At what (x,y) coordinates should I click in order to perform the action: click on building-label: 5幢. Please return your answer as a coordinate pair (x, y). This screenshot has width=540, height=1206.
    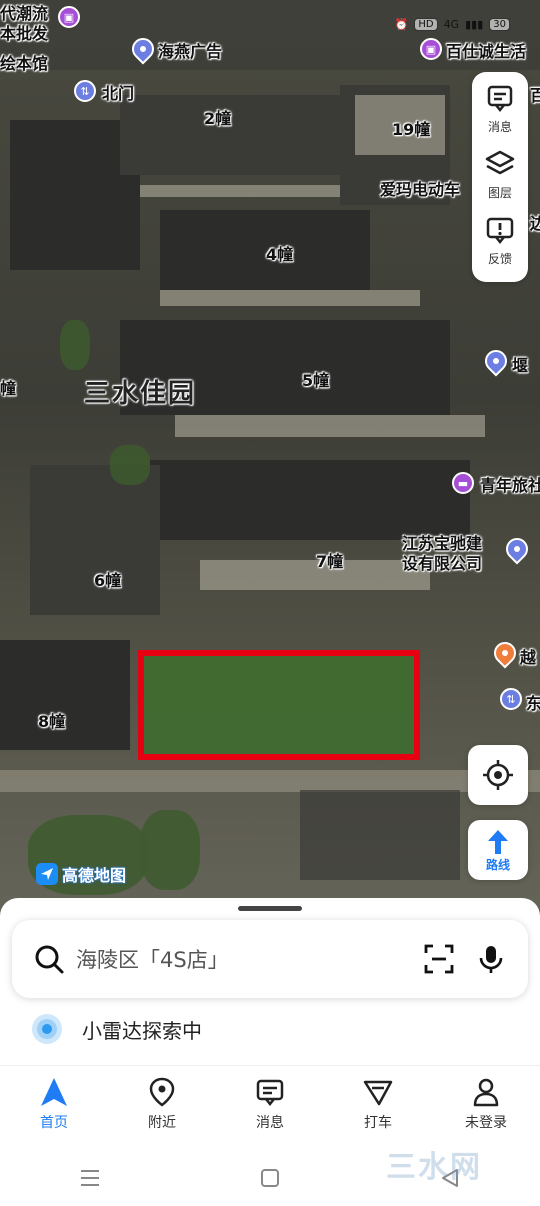
    Looking at the image, I should click on (316, 380).